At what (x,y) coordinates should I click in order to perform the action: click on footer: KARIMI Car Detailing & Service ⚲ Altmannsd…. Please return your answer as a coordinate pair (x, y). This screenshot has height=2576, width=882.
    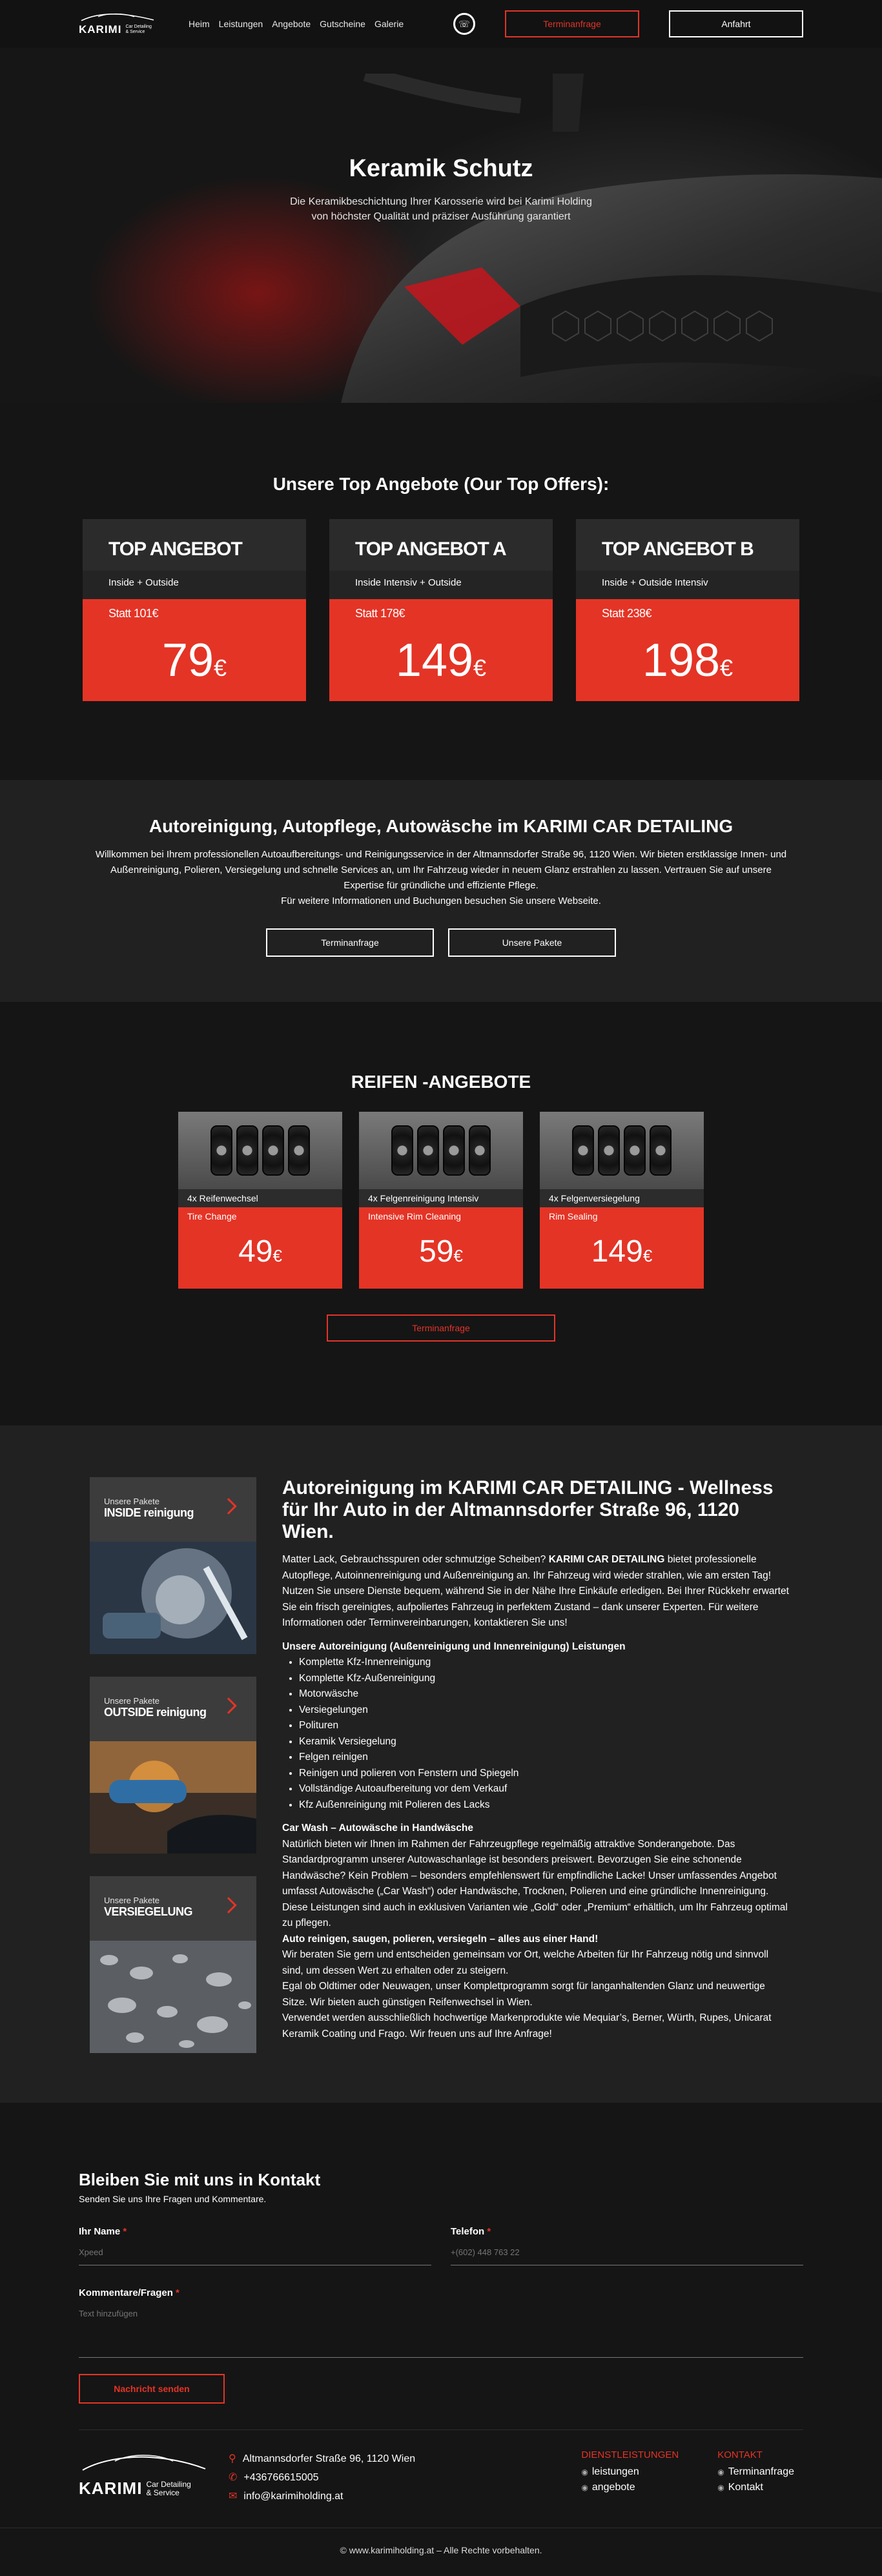
    Looking at the image, I should click on (441, 2479).